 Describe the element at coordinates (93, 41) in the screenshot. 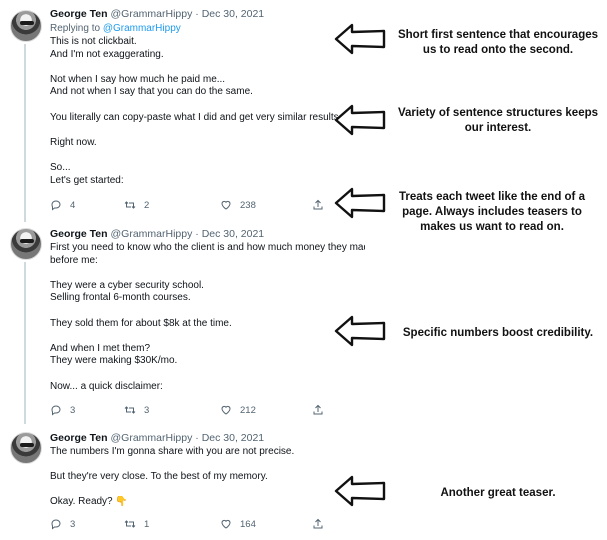

I see `tweet-line: This is not clickbait.` at that location.